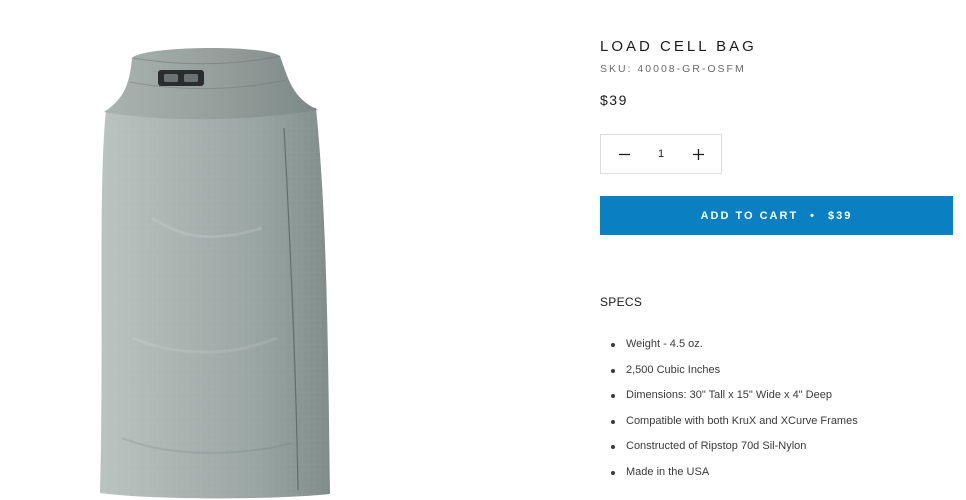 Image resolution: width=966 pixels, height=500 pixels. What do you see at coordinates (621, 302) in the screenshot?
I see `specs-heading: SPECS` at bounding box center [621, 302].